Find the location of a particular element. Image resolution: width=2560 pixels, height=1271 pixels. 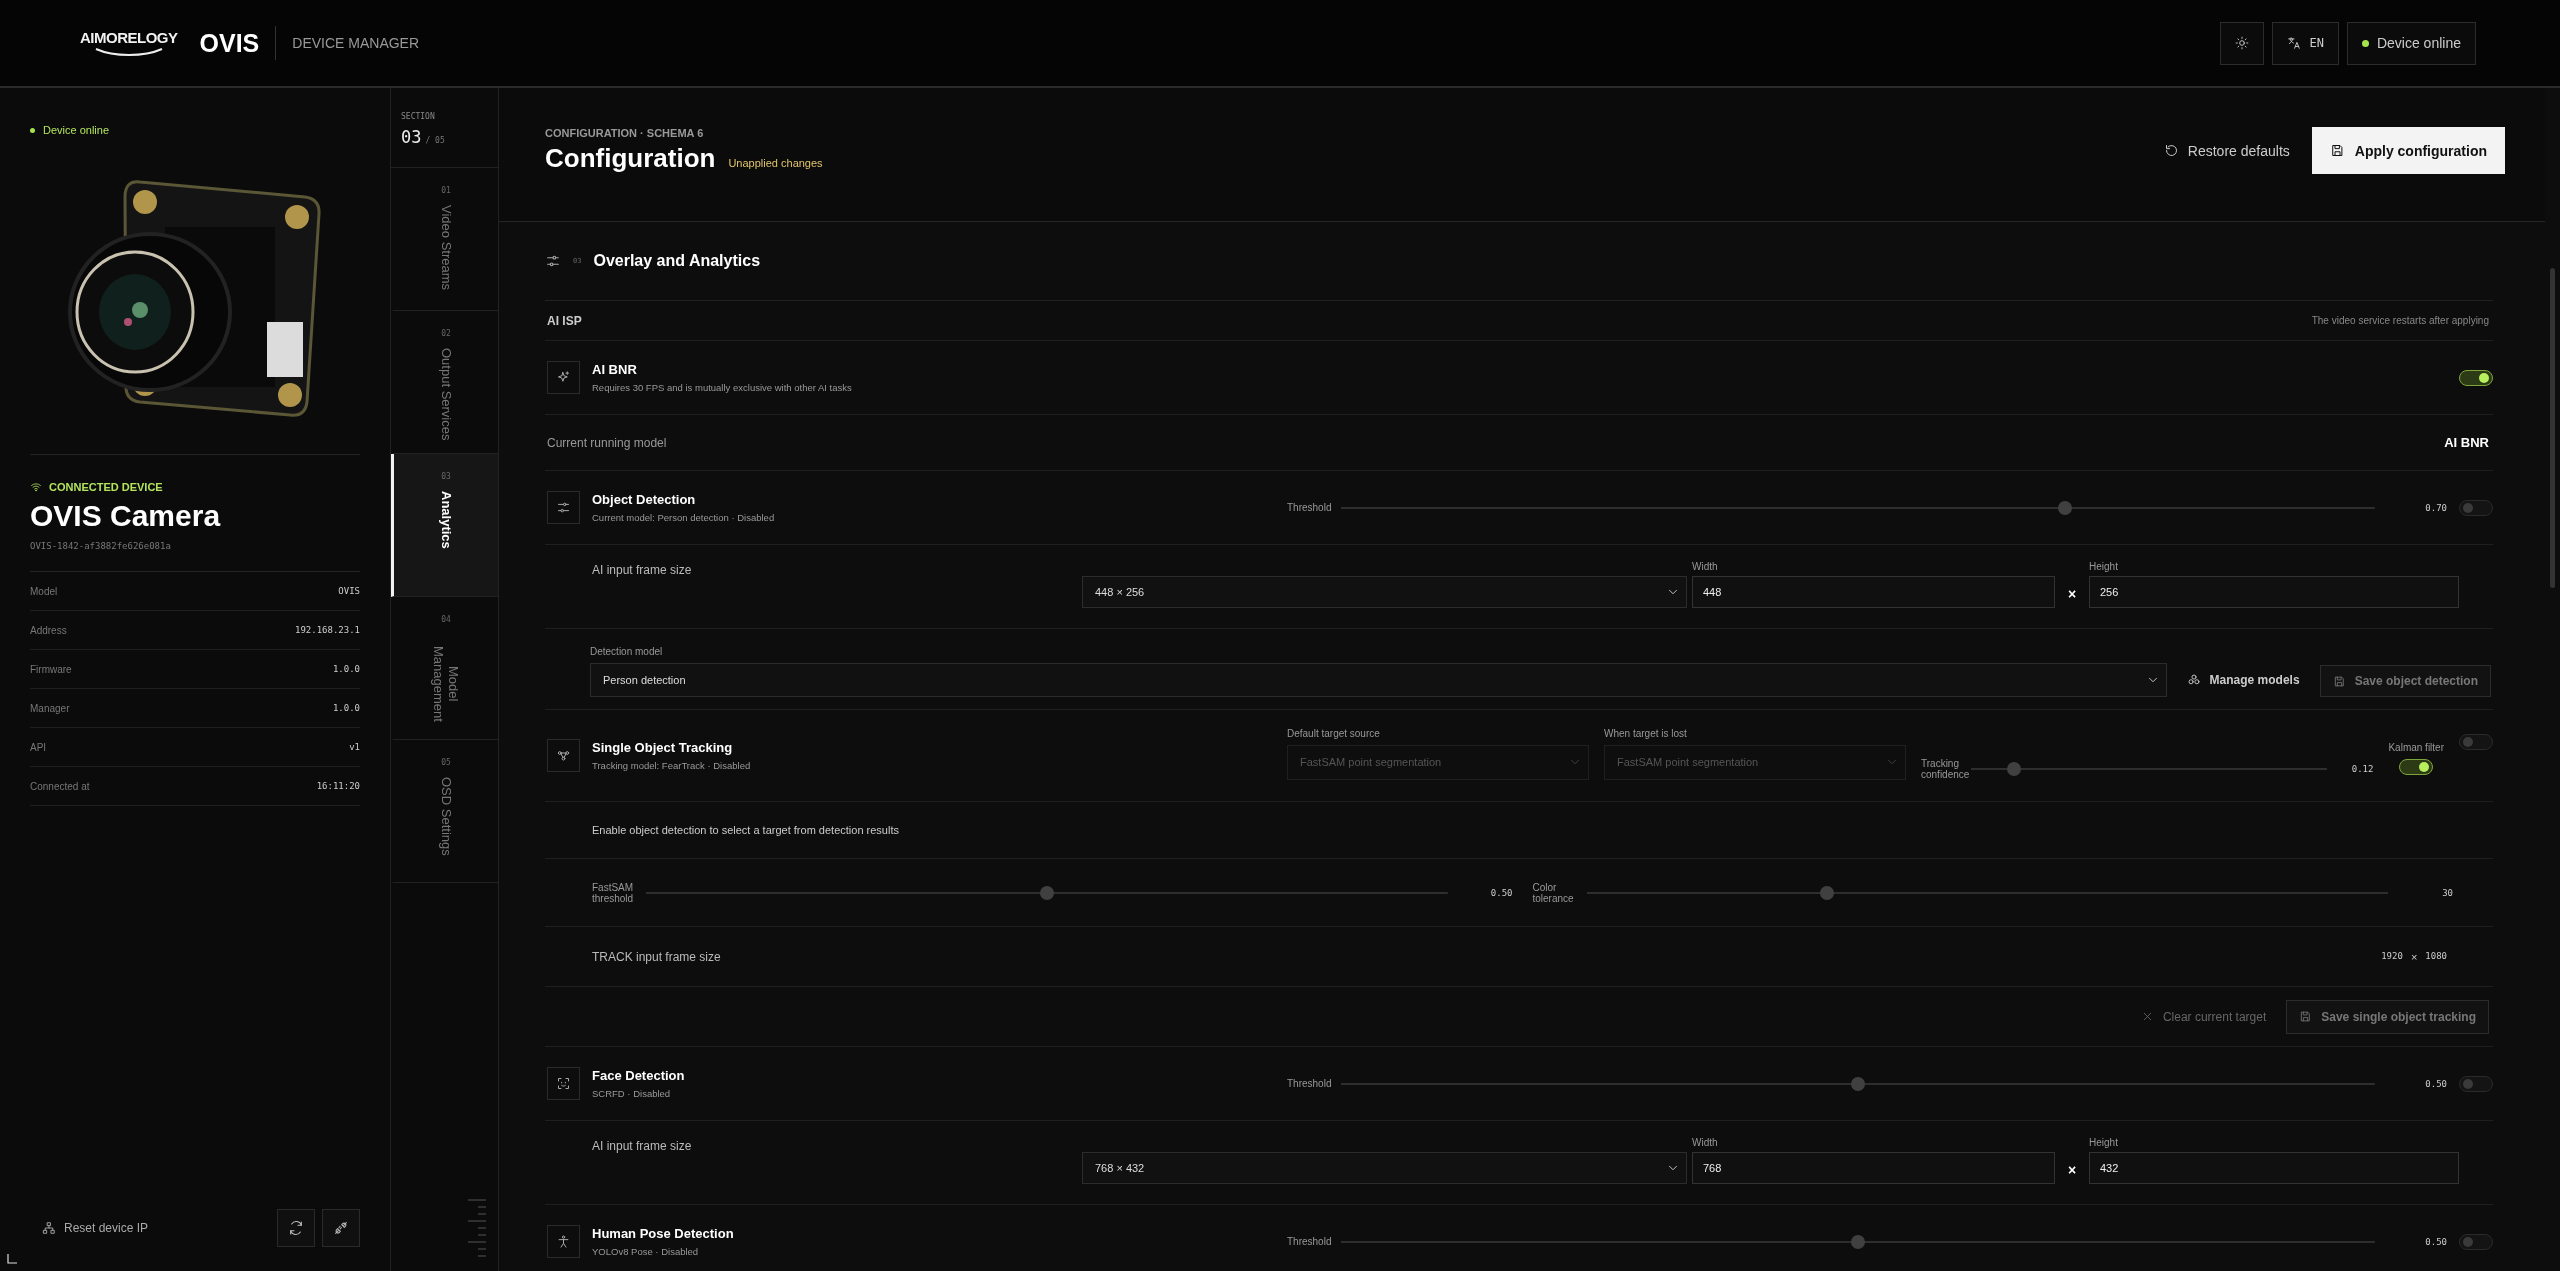

slider-value: 0.70 is located at coordinates (2435, 507).